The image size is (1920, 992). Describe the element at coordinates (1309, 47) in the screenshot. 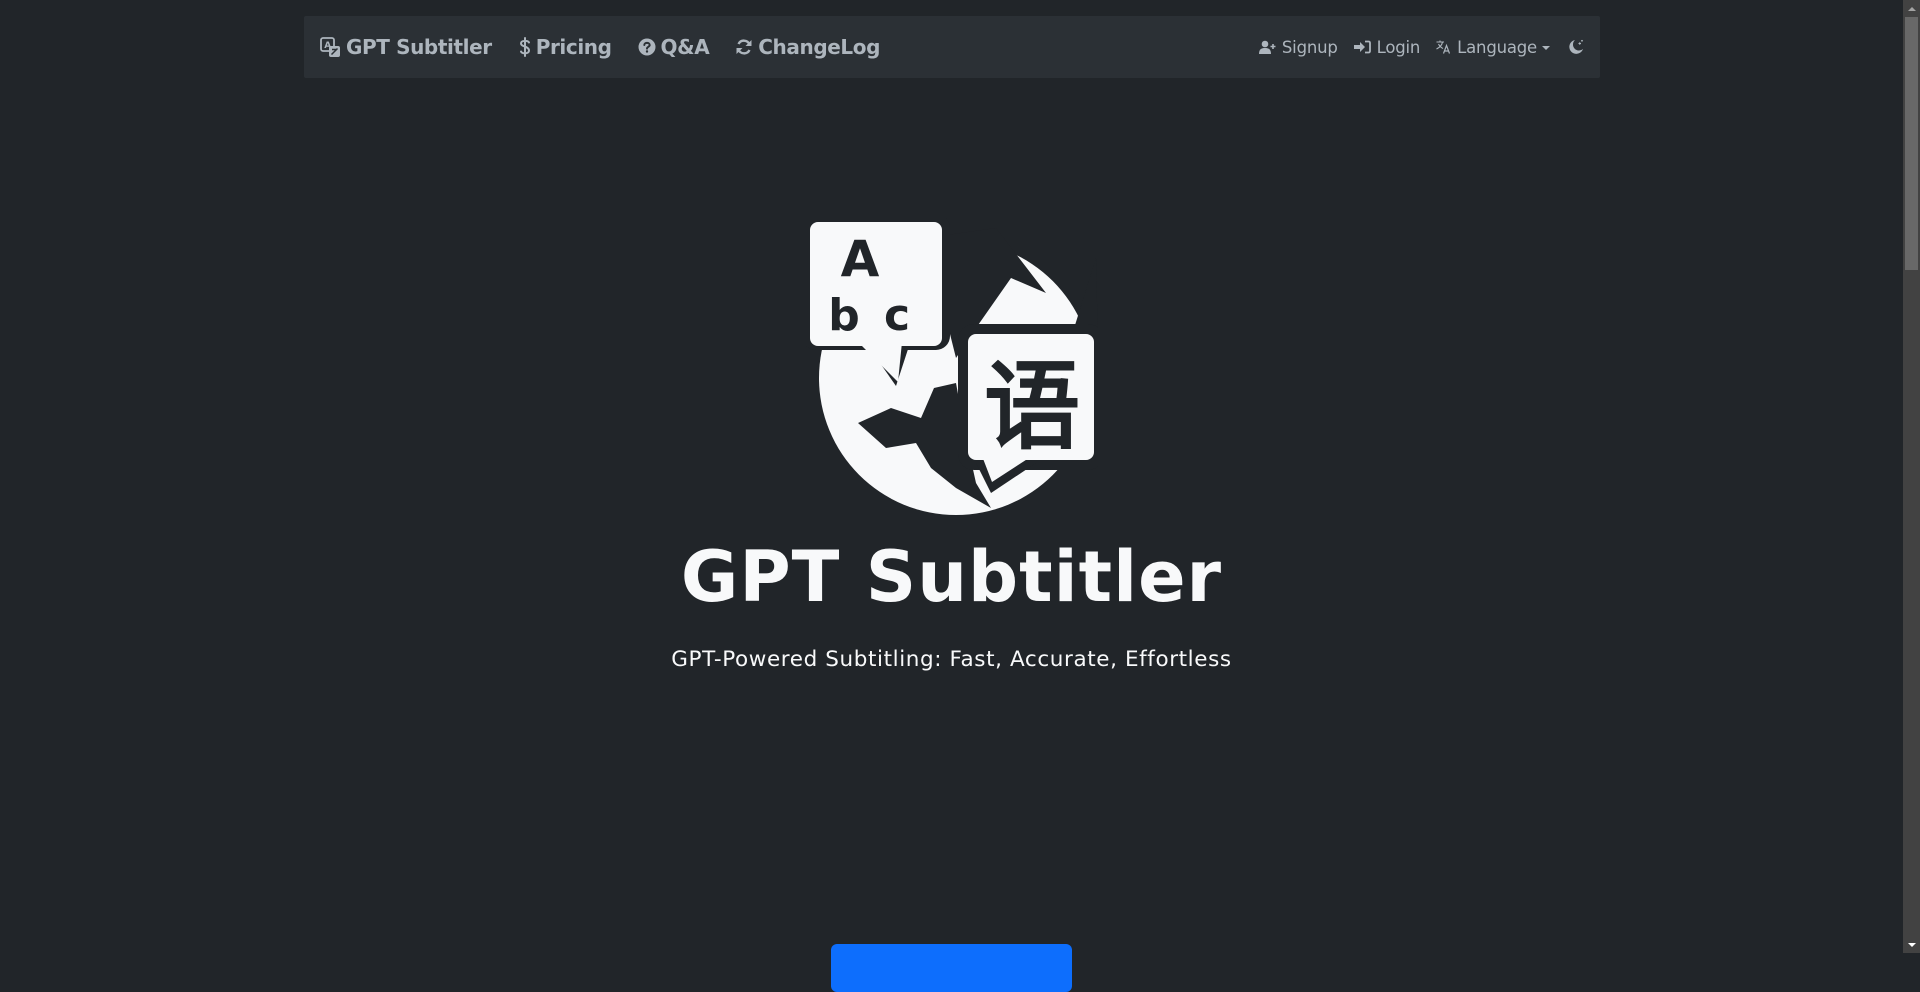

I see `nav-signup-label: Signup` at that location.